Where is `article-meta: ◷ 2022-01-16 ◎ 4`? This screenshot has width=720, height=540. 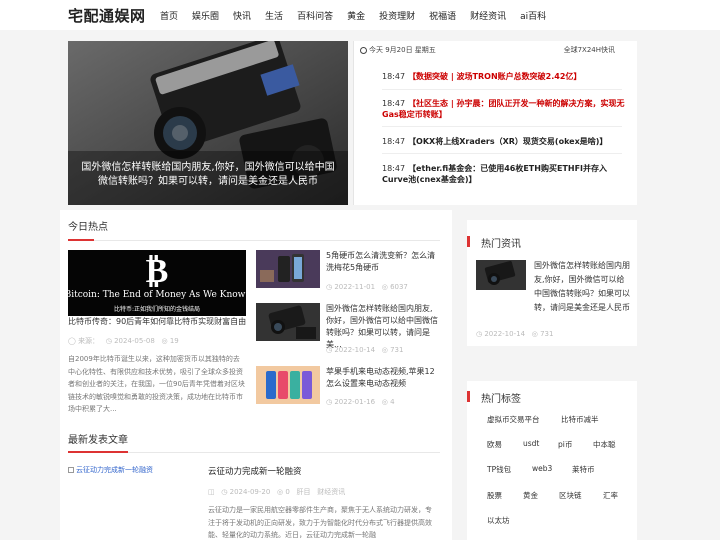 article-meta: ◷ 2022-01-16 ◎ 4 is located at coordinates (360, 402).